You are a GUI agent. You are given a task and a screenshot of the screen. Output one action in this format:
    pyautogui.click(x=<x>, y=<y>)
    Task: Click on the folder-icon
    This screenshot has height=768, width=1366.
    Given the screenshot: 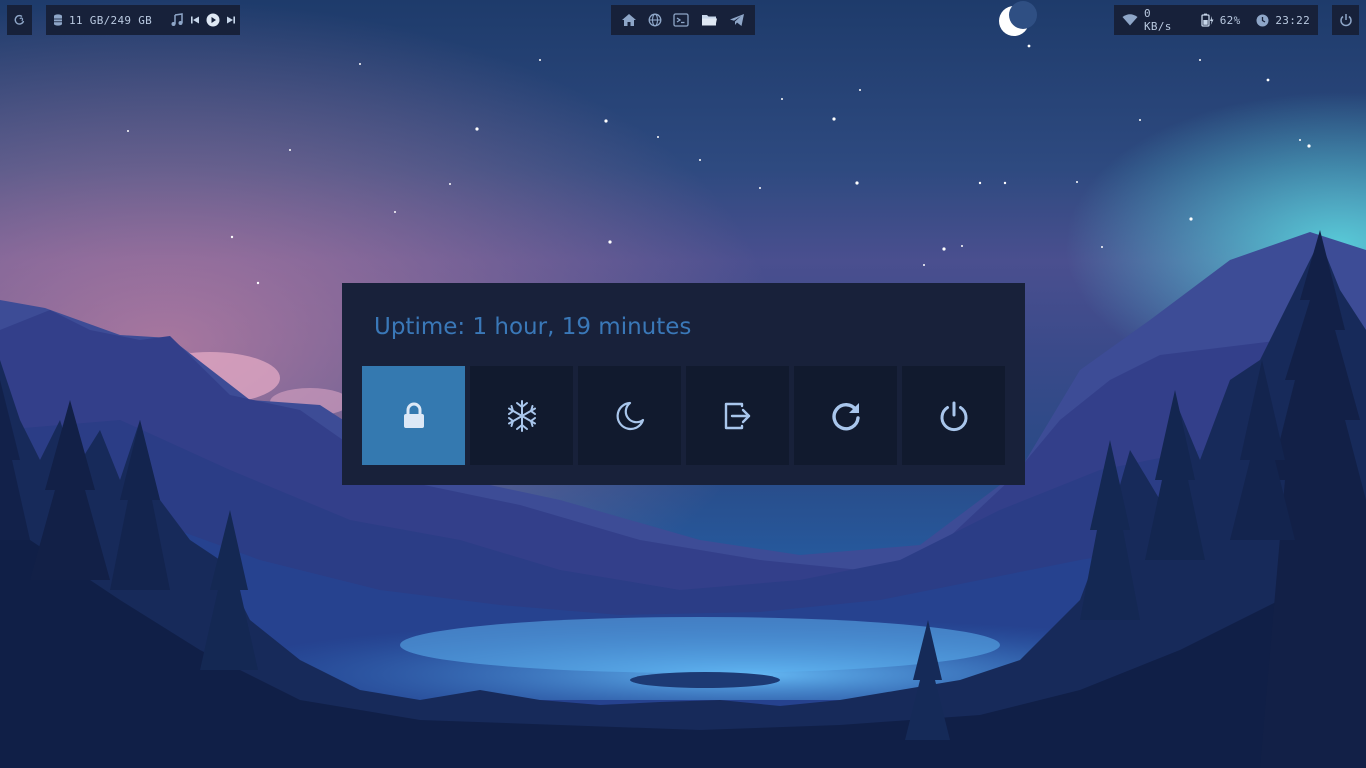 What is the action you would take?
    pyautogui.click(x=709, y=20)
    